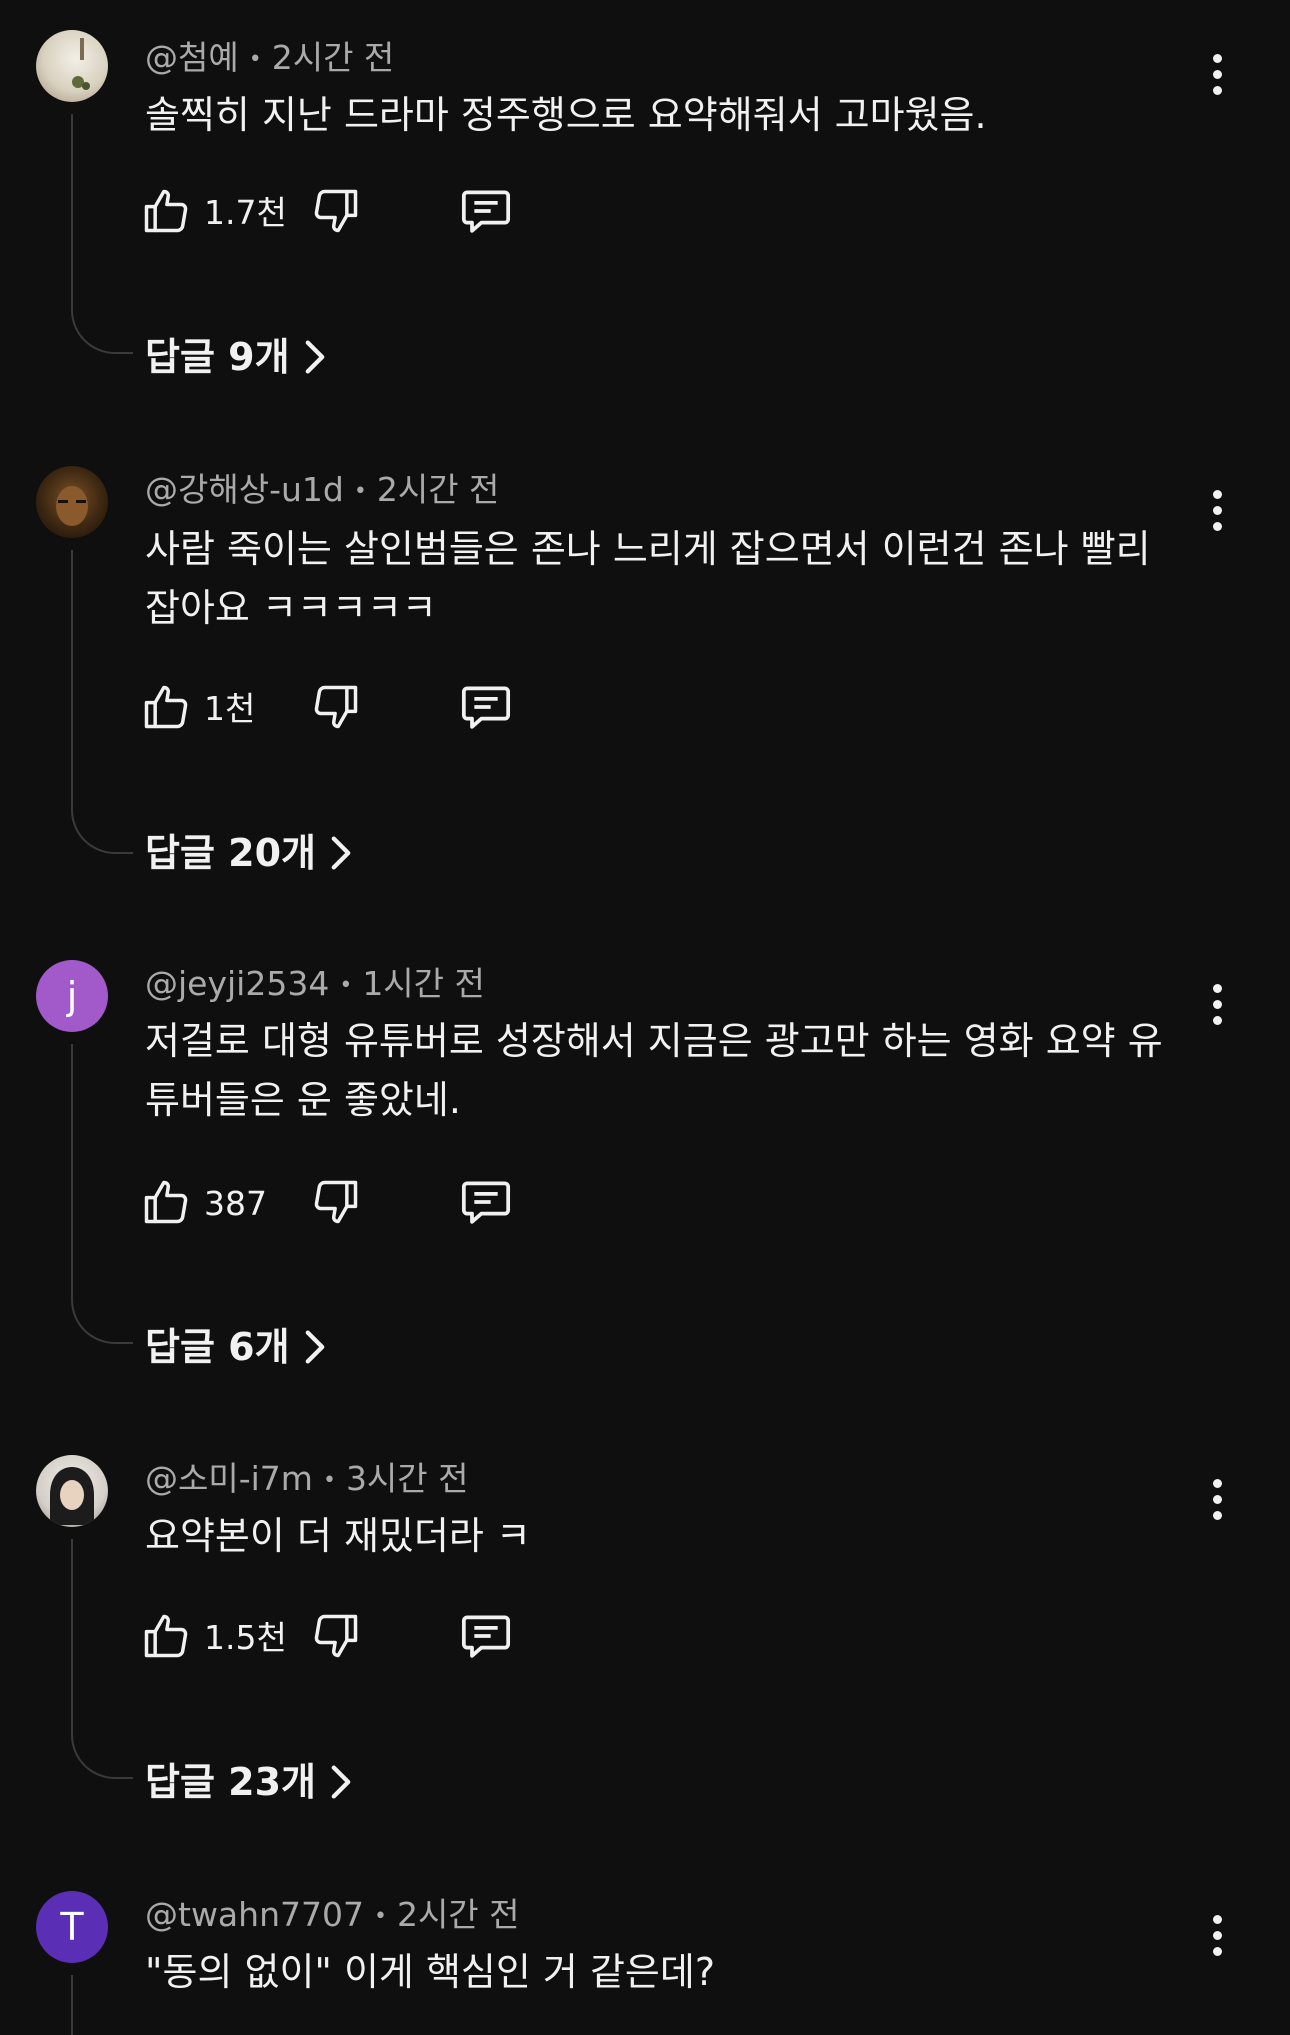 The image size is (1290, 2035). Describe the element at coordinates (235, 1347) in the screenshot. I see `replies-button: 답글 6개` at that location.